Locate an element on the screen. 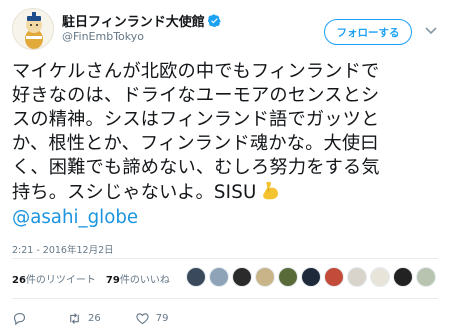 This screenshot has height=334, width=450. like-button: 79 is located at coordinates (152, 318).